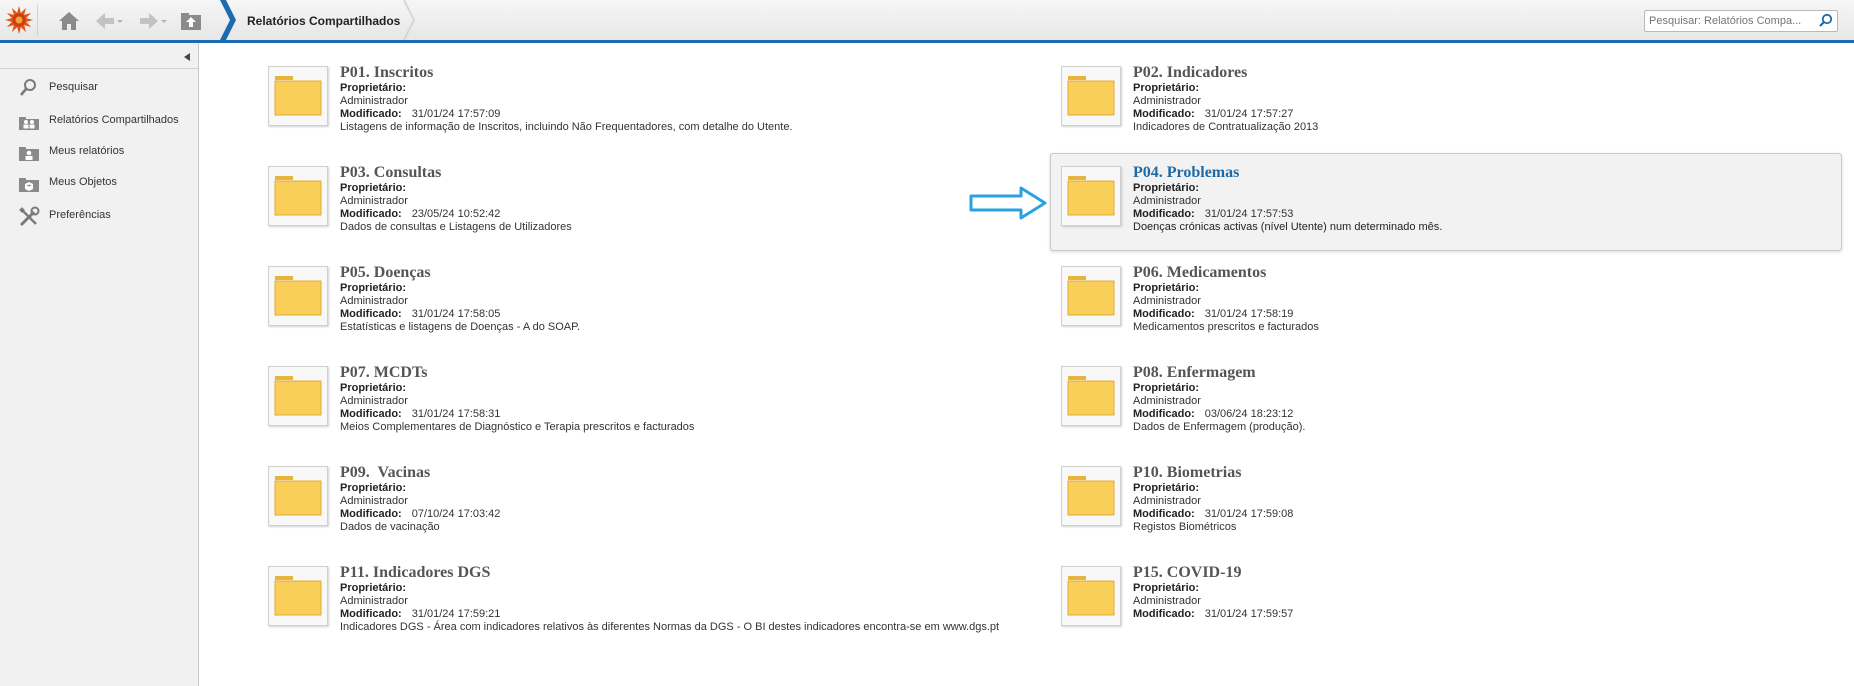 The image size is (1854, 686). I want to click on modified-value: 23/05/24 10:52:42, so click(456, 214).